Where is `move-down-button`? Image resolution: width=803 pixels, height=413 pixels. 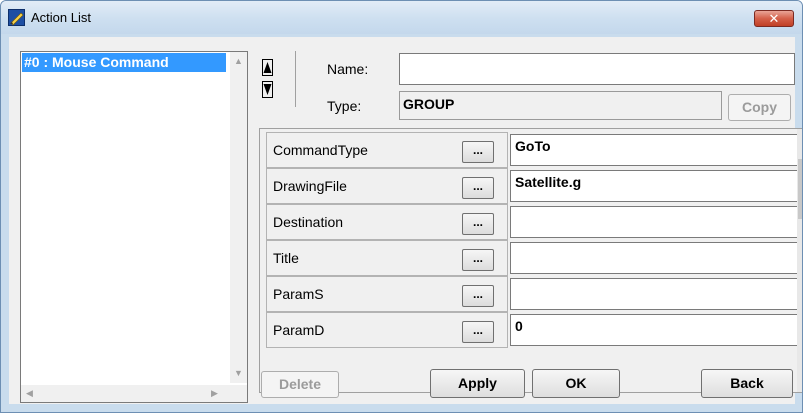
move-down-button is located at coordinates (267, 89).